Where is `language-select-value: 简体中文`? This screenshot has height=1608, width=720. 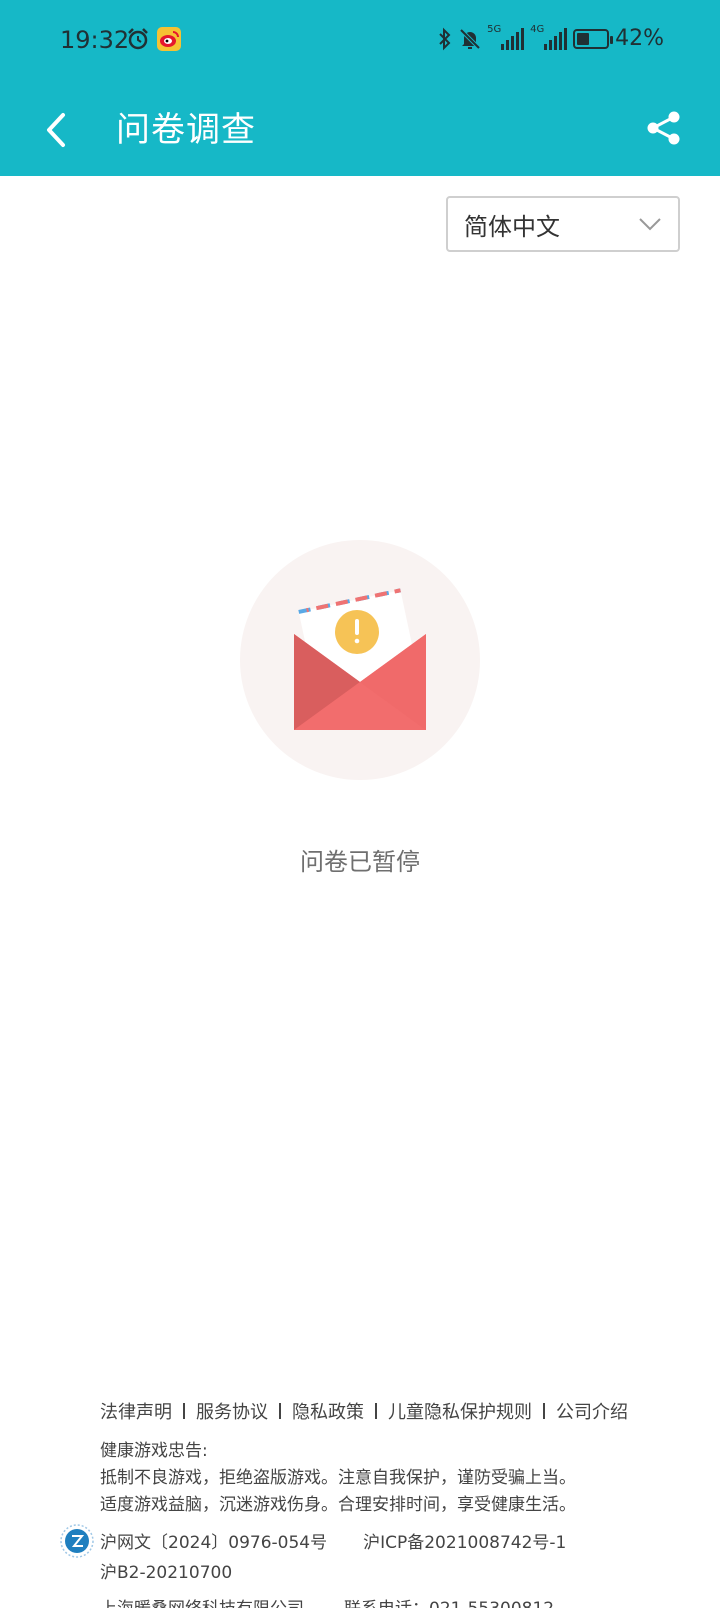 language-select-value: 简体中文 is located at coordinates (512, 226).